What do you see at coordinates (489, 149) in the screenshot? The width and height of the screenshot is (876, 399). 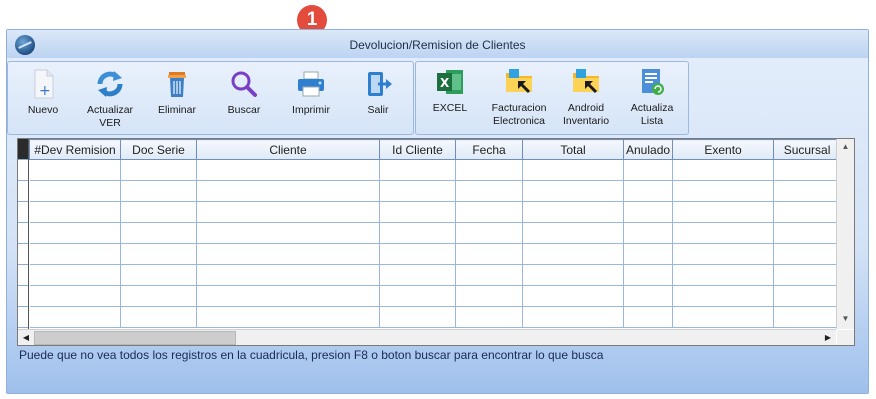 I see `column-header: Fecha` at bounding box center [489, 149].